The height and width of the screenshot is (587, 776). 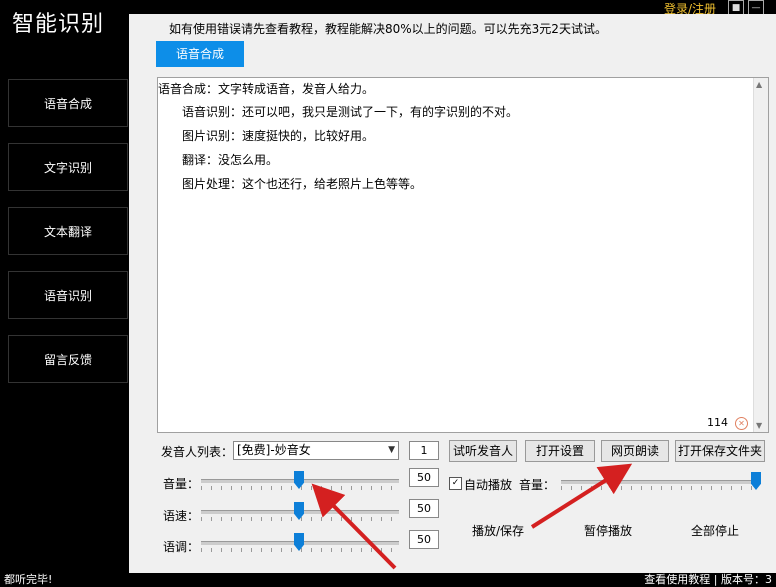 I want to click on speed-label: 语速：, so click(x=181, y=516).